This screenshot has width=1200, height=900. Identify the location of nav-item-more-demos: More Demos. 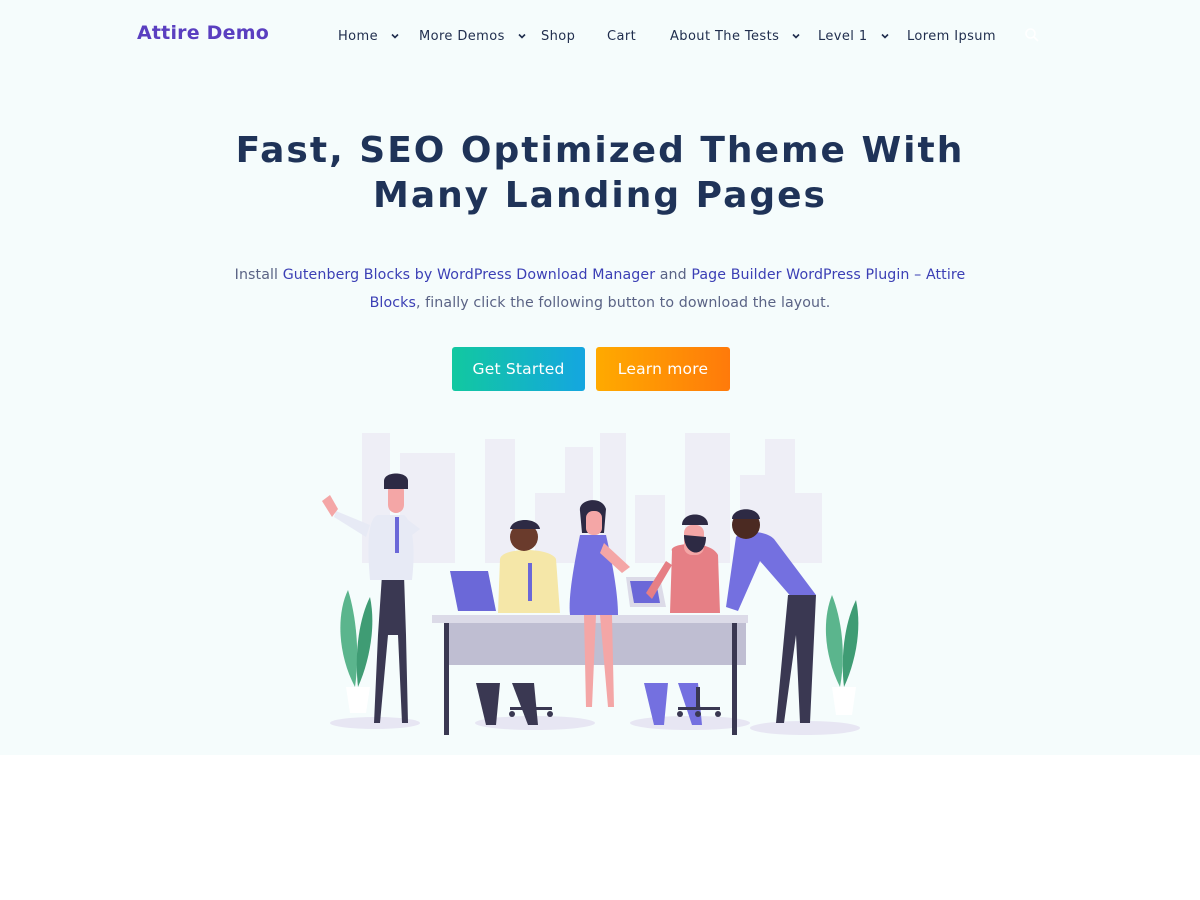
(473, 36).